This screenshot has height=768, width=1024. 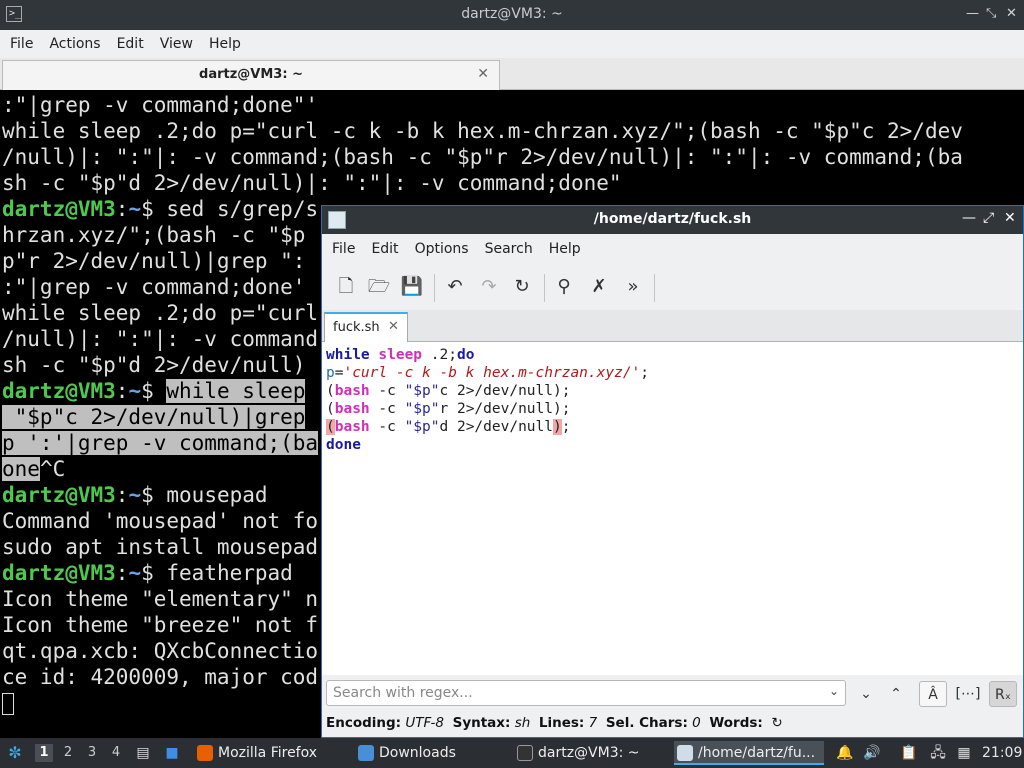 I want to click on whole-word-icon: [⋯], so click(x=968, y=694).